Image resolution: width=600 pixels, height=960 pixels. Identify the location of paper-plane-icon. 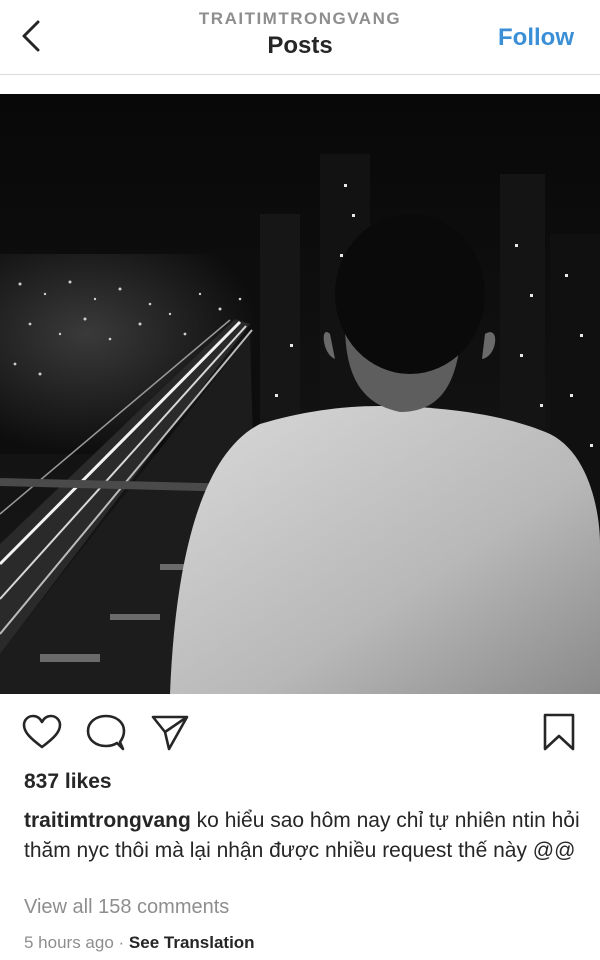
(170, 733).